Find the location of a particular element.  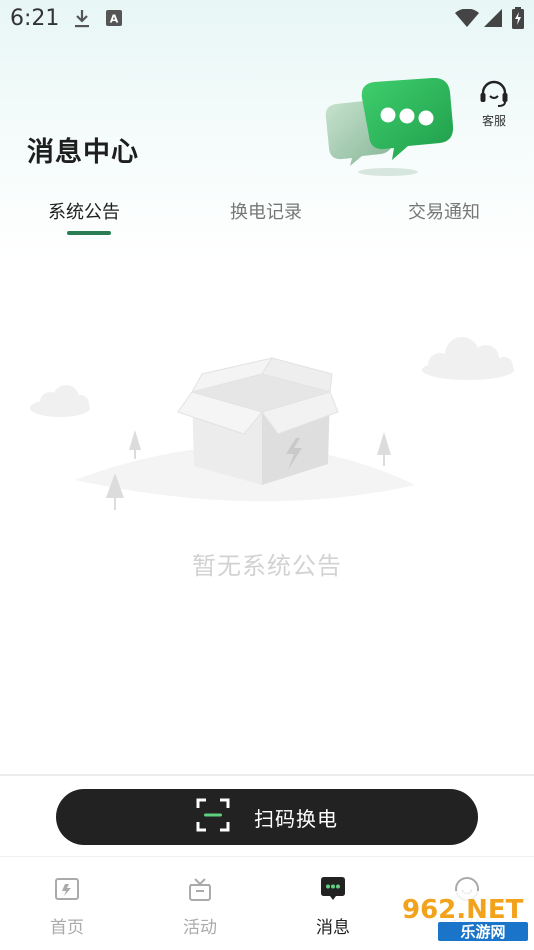

download-icon is located at coordinates (82, 21).